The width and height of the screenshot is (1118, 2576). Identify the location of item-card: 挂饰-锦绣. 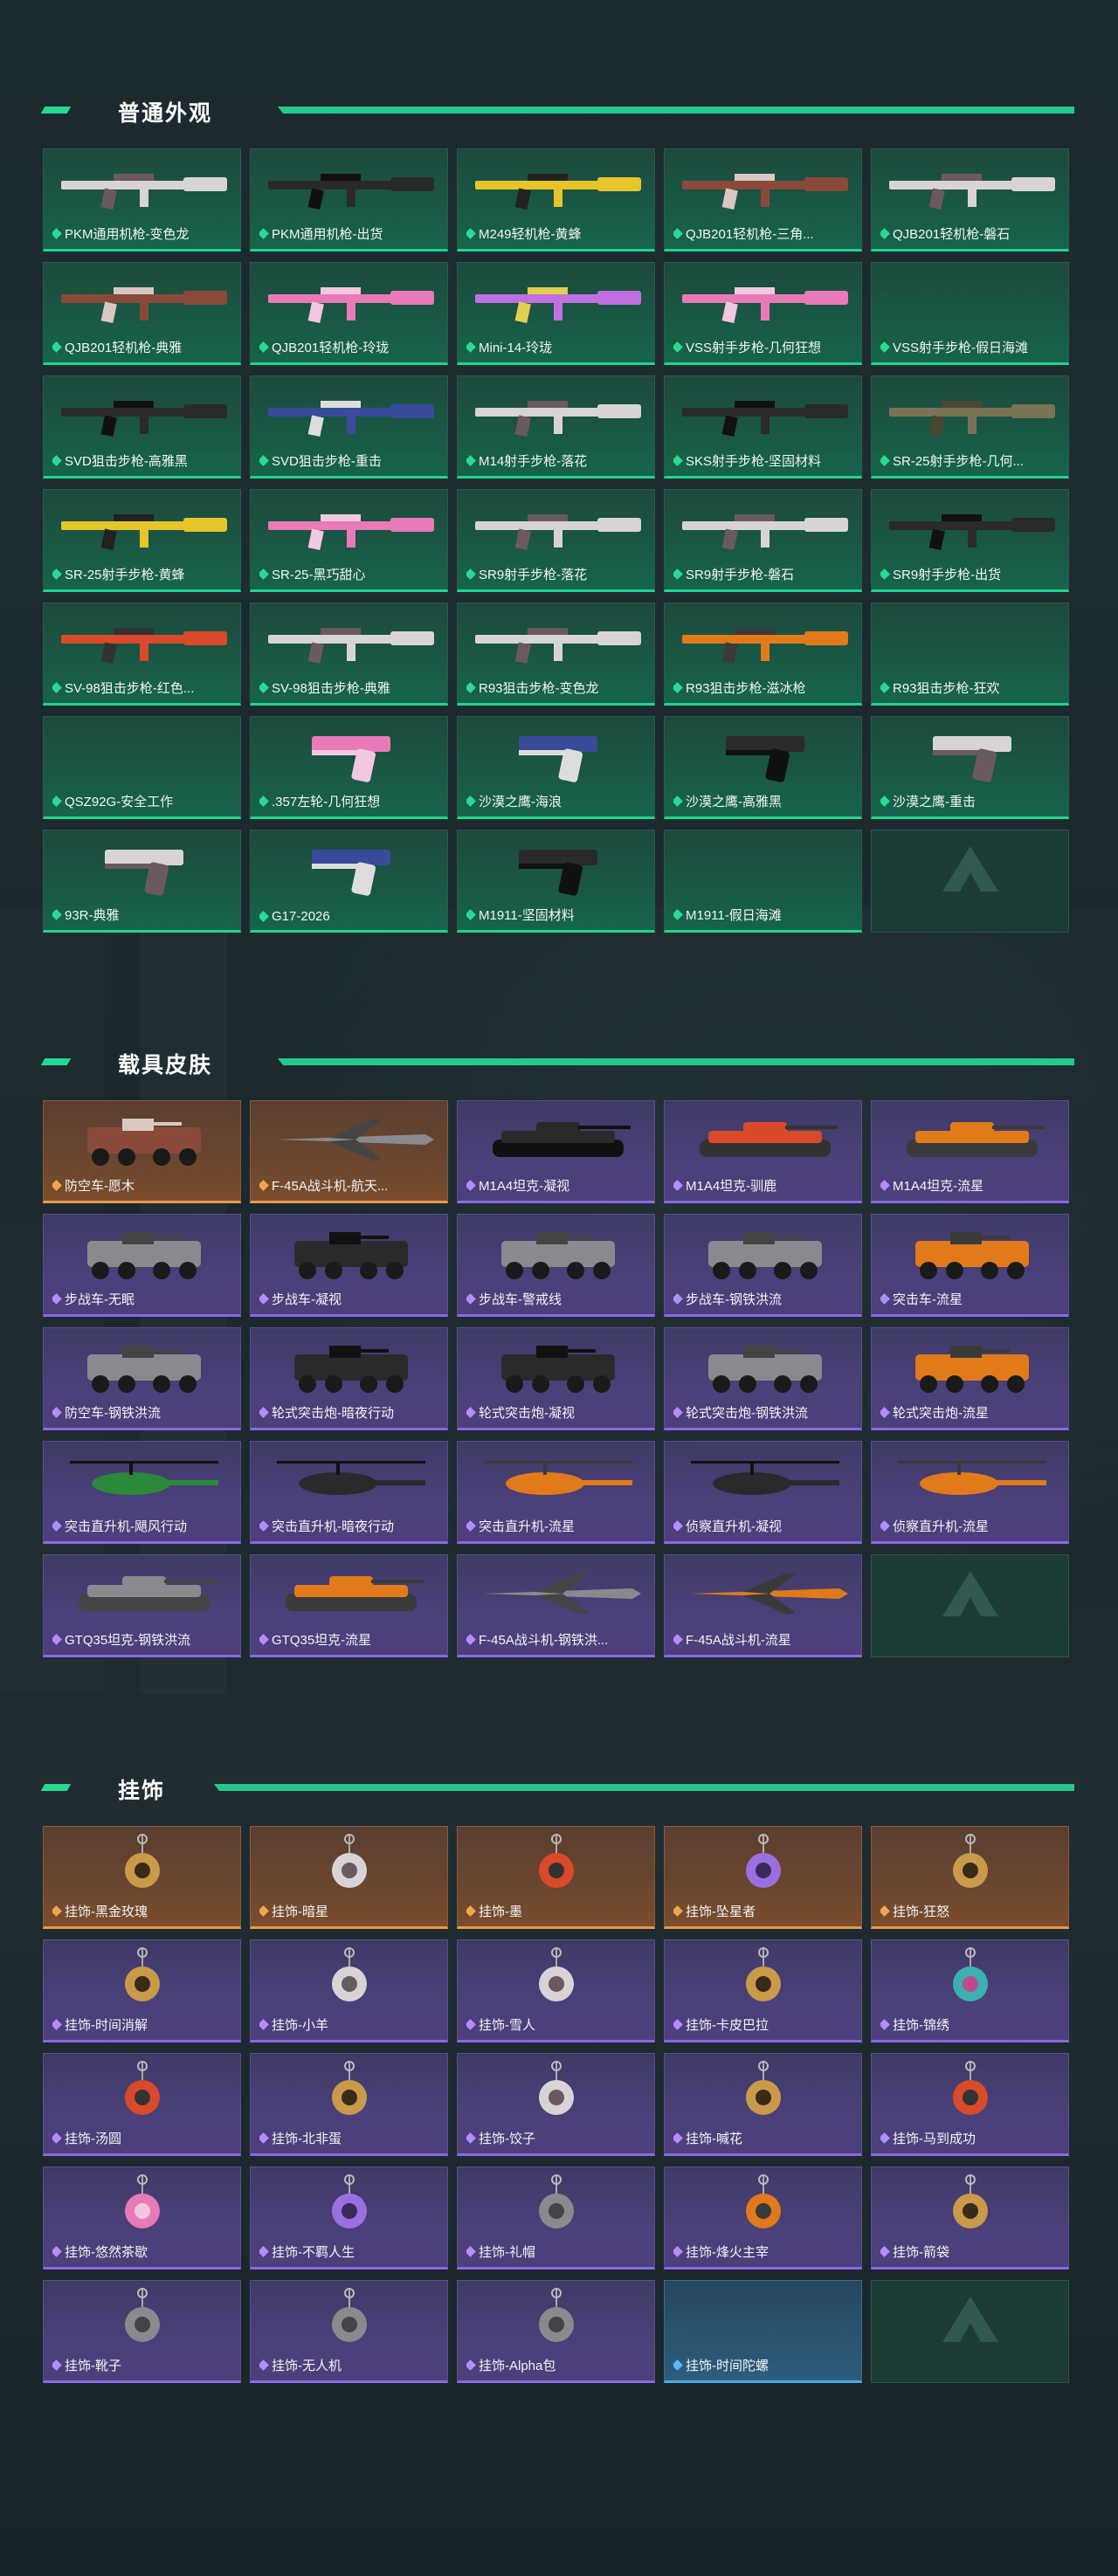
(970, 1990).